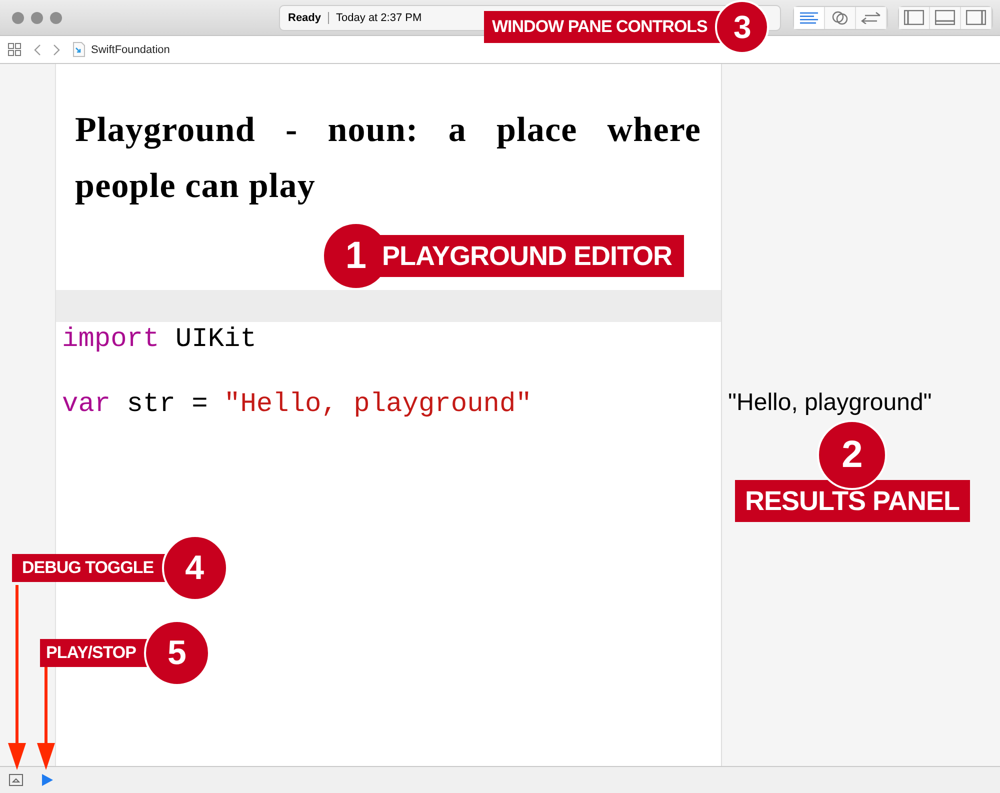  Describe the element at coordinates (852, 501) in the screenshot. I see `callout-label: RESULTS PANEL` at that location.